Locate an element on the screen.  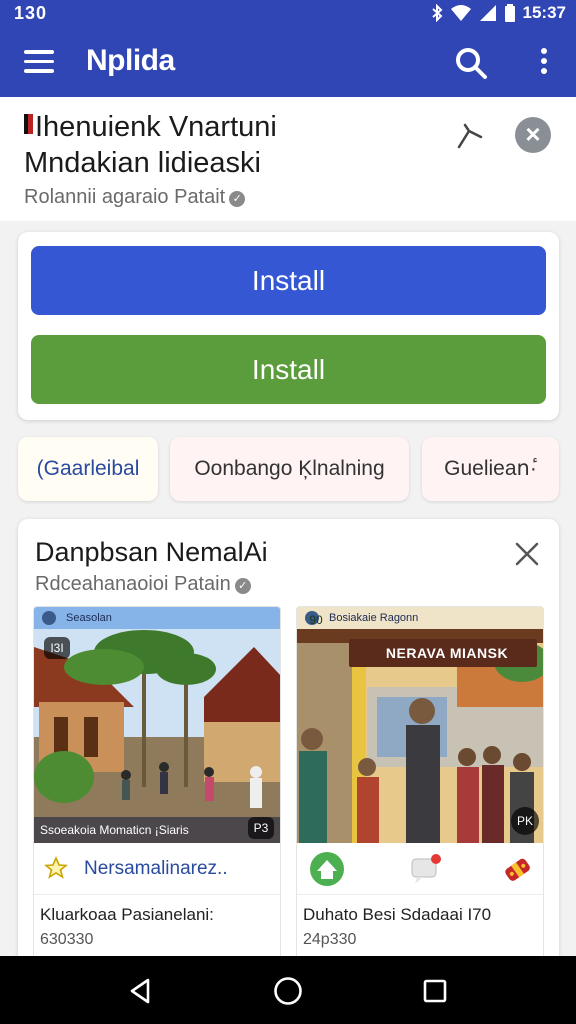
photo-header-text: Bosiakaie Ragonn is located at coordinates (374, 618).